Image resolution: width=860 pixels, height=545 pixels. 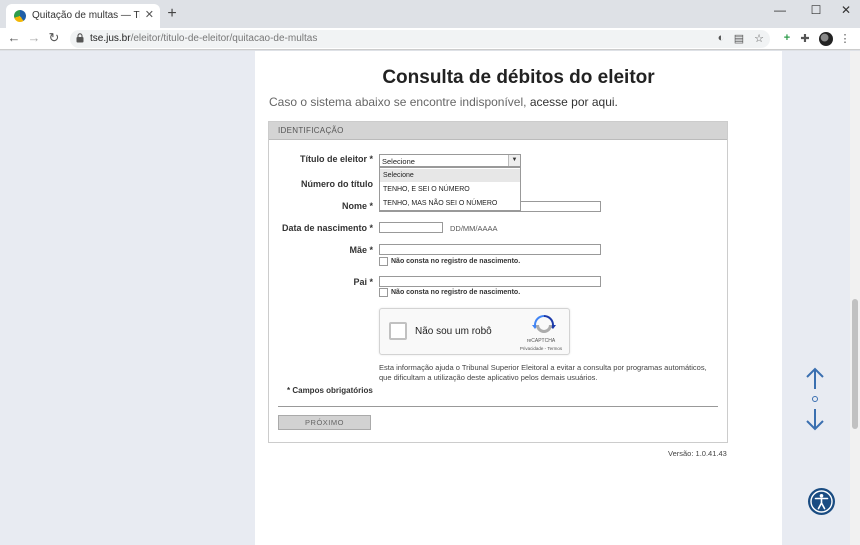 I want to click on more-menu-icon: ⋮, so click(x=845, y=38).